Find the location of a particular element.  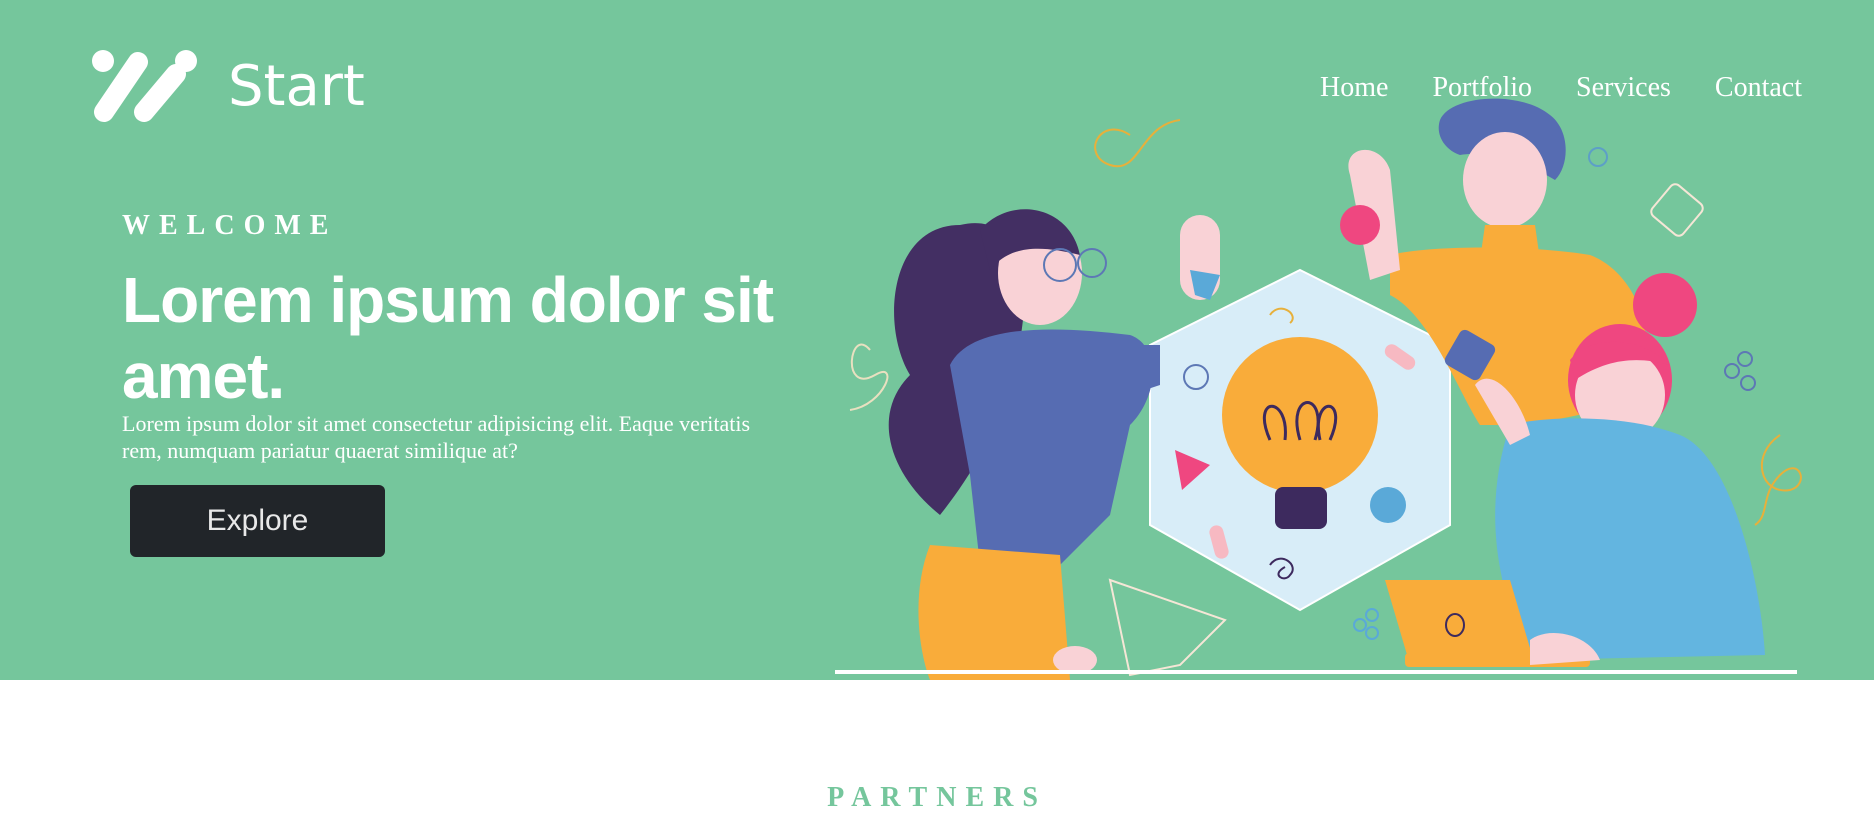

woman-shirt is located at coordinates (1630, 539).